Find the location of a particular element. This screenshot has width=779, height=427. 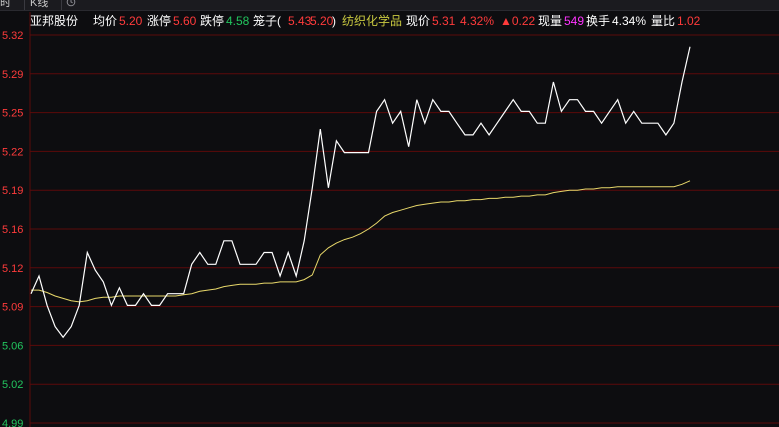

cage-label: 笼子( is located at coordinates (267, 21).